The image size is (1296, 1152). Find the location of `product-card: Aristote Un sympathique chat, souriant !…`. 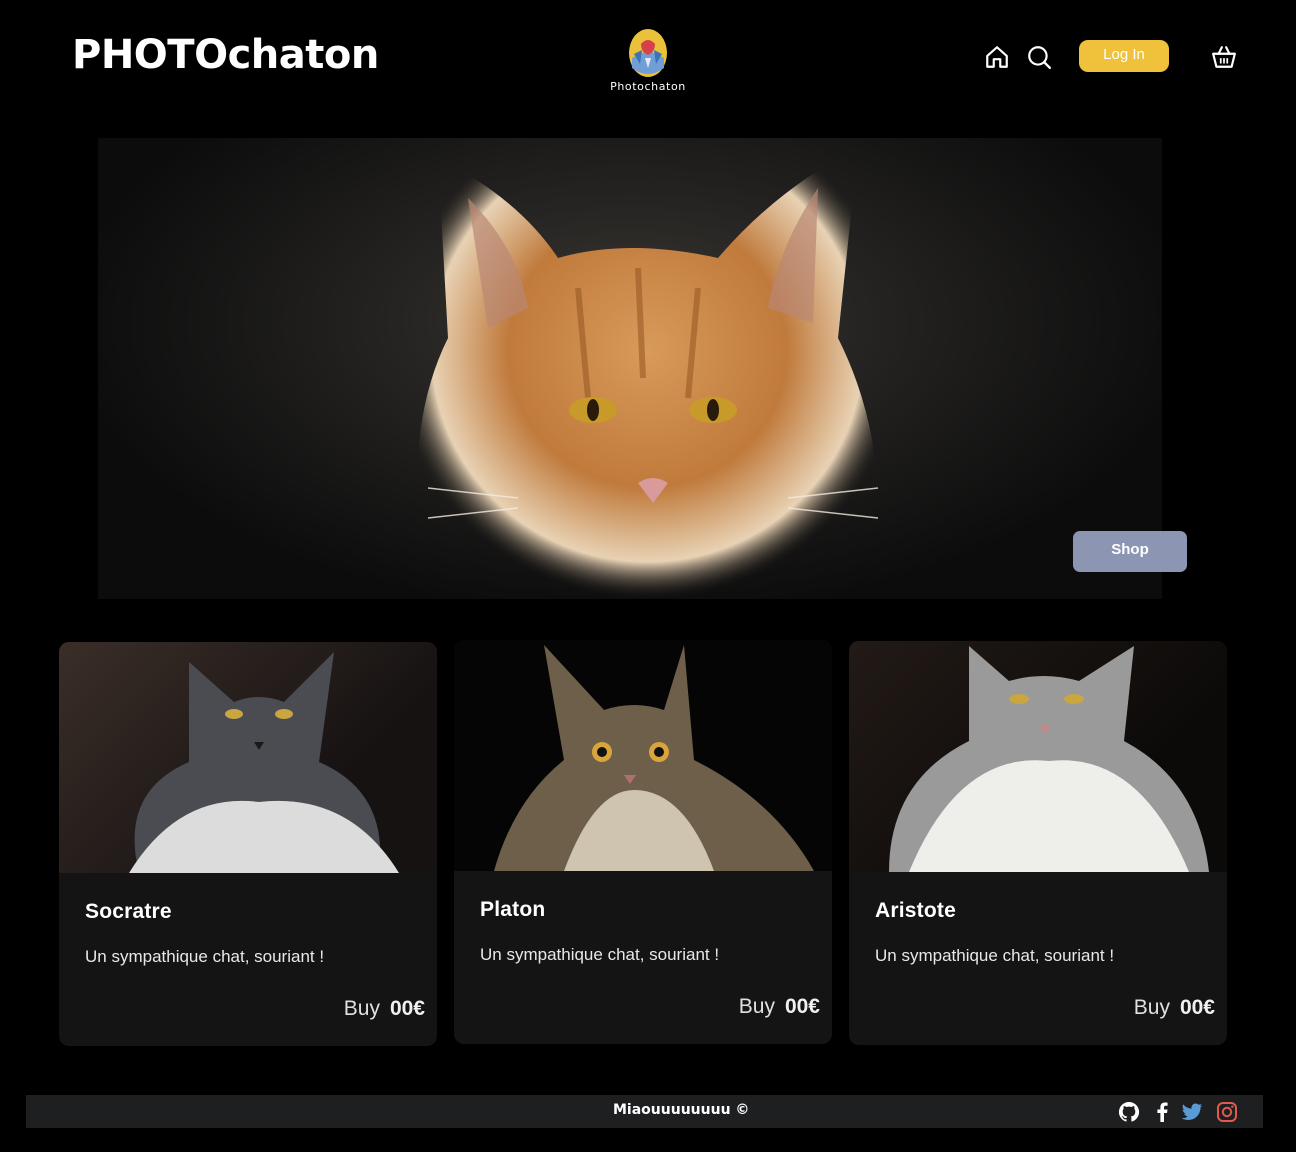

product-card: Aristote Un sympathique chat, souriant !… is located at coordinates (1038, 843).